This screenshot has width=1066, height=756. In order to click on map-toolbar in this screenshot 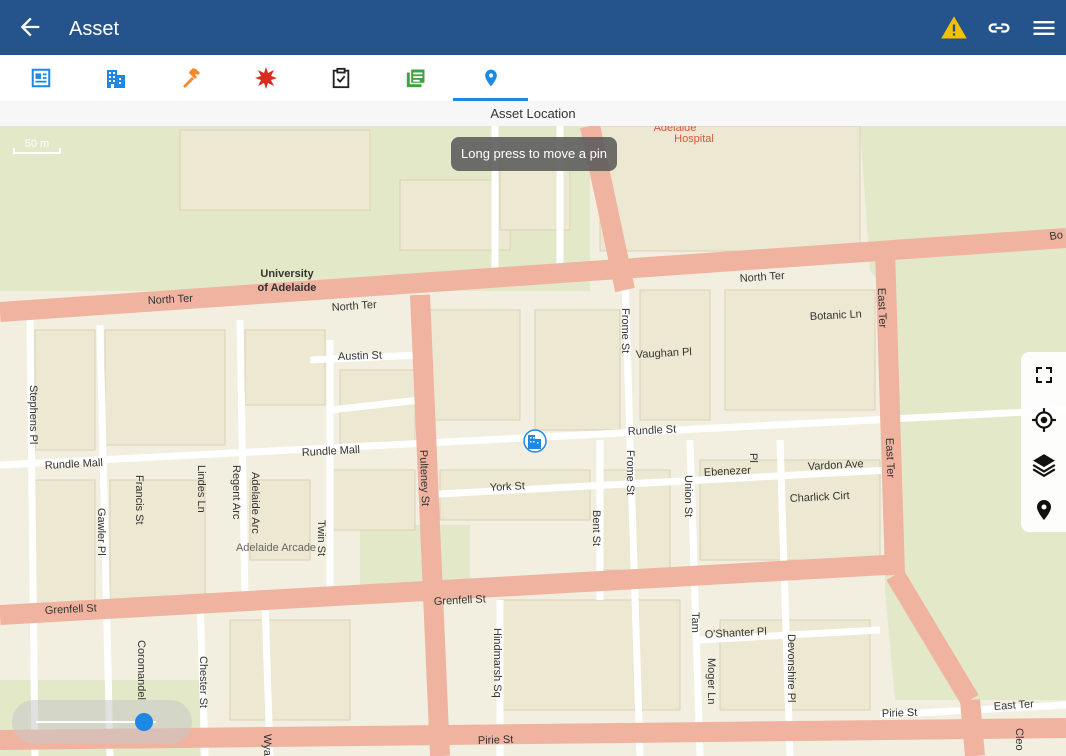, I will do `click(1043, 442)`.